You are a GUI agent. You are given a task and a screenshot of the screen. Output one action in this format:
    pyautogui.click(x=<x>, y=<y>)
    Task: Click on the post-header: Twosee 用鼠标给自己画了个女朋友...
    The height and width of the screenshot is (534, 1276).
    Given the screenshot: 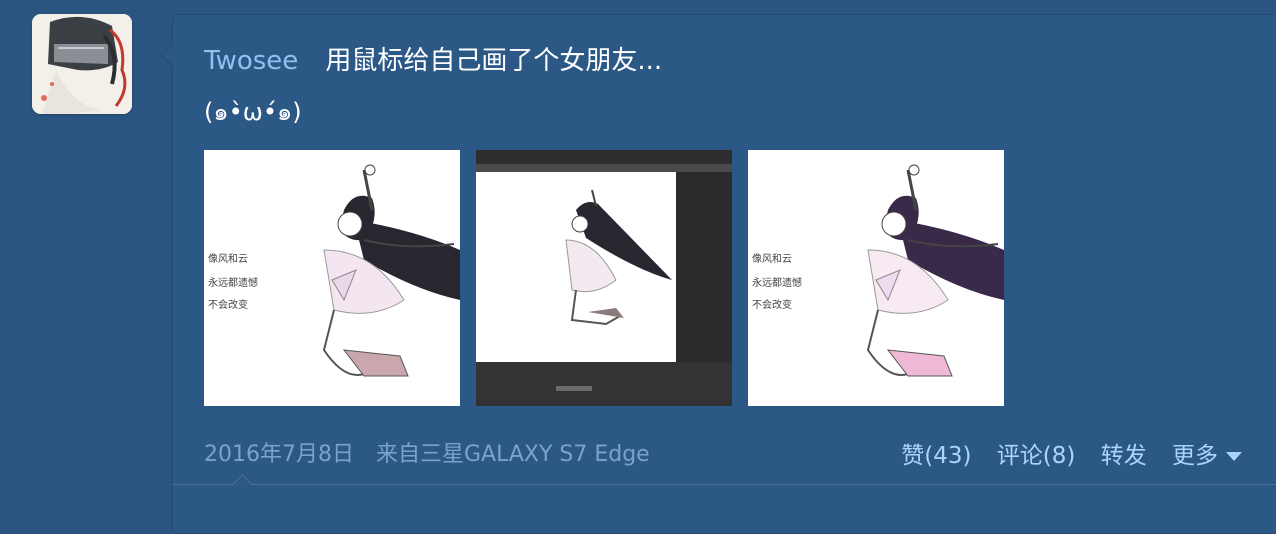 What is the action you would take?
    pyautogui.click(x=433, y=58)
    